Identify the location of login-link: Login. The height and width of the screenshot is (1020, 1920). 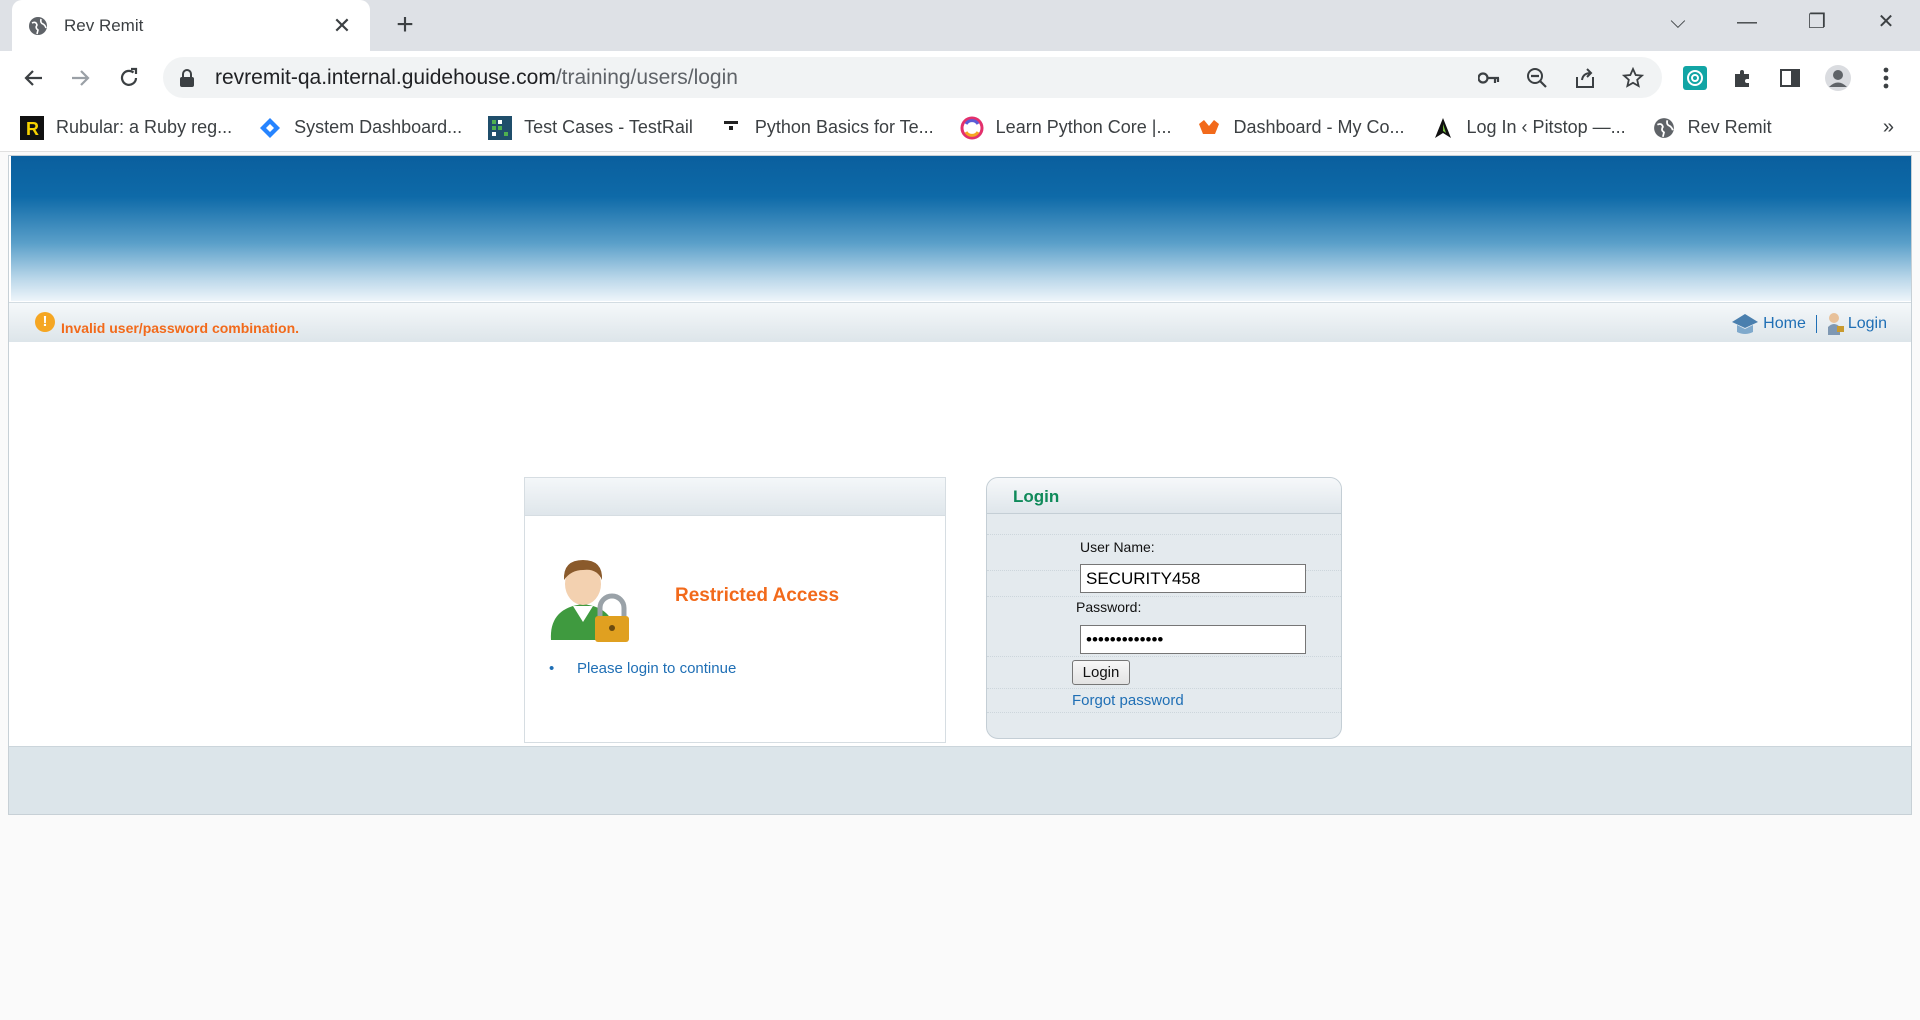
(1867, 324).